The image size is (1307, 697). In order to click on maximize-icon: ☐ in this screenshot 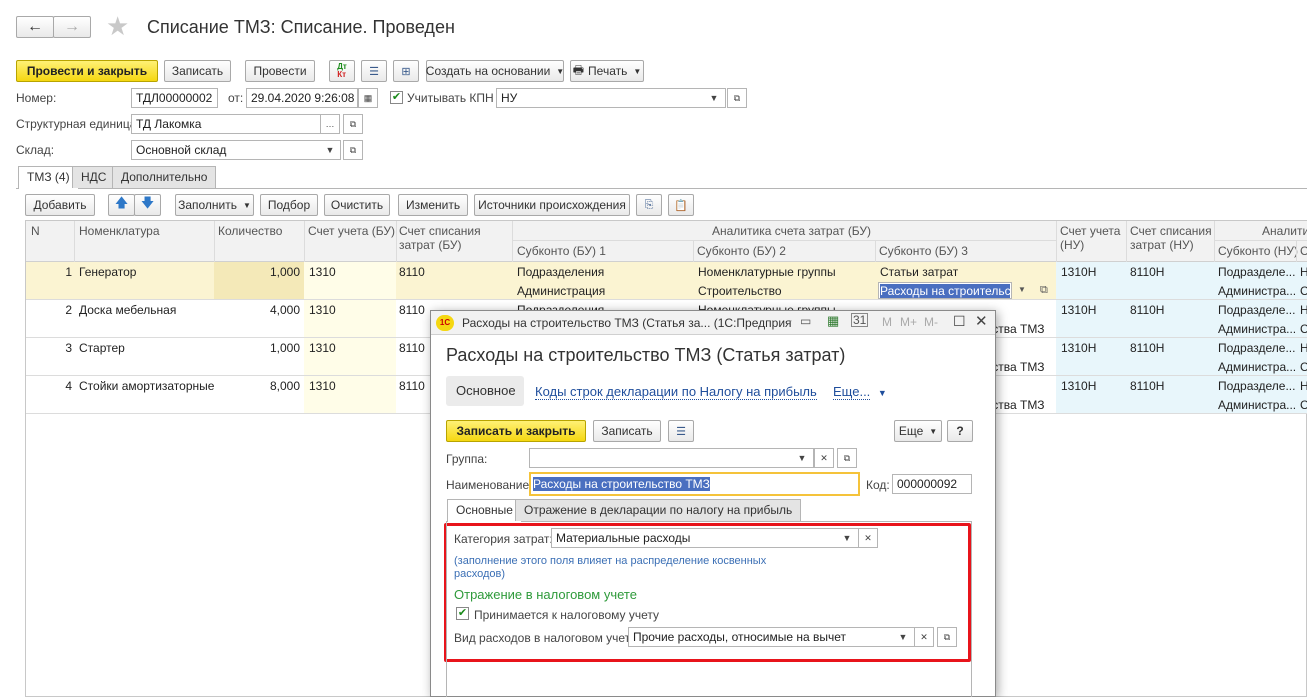, I will do `click(959, 321)`.